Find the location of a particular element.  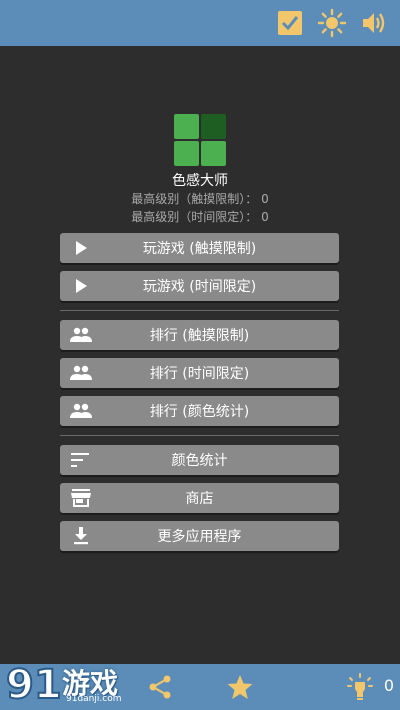

record-touch-limit: 最高级别（触摸限制）： 0 is located at coordinates (200, 199).